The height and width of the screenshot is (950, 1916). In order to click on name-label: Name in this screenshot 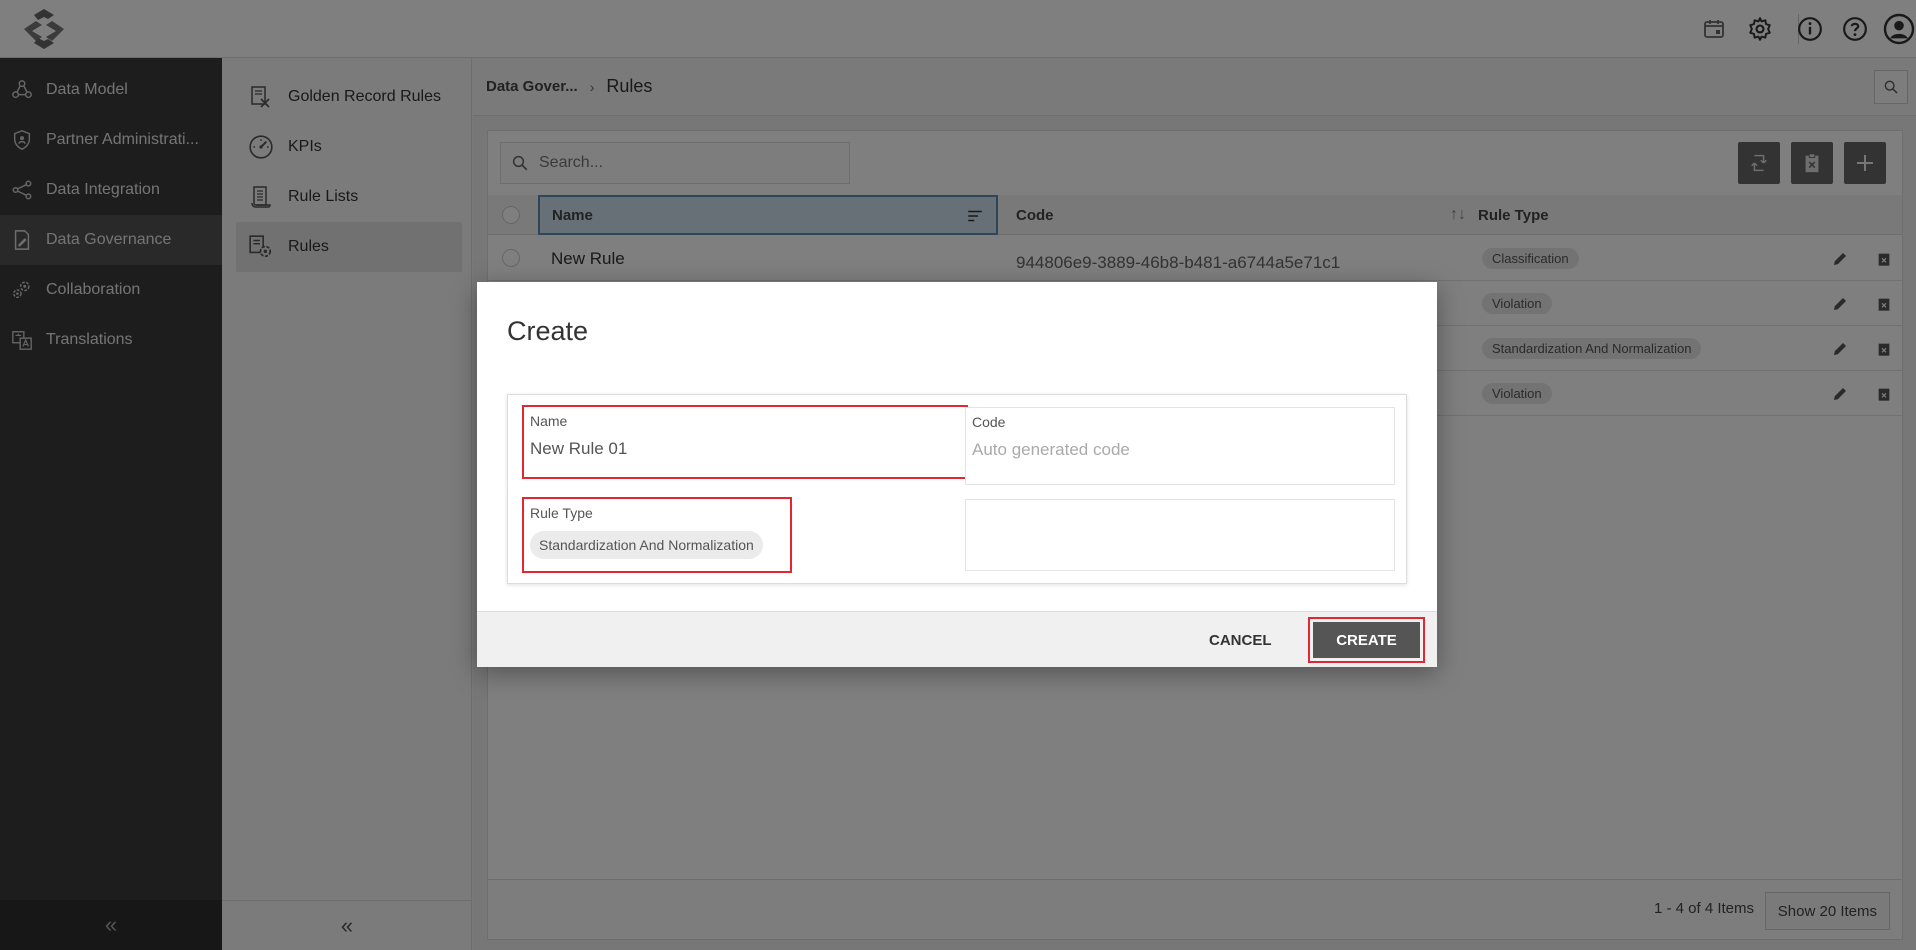, I will do `click(549, 421)`.